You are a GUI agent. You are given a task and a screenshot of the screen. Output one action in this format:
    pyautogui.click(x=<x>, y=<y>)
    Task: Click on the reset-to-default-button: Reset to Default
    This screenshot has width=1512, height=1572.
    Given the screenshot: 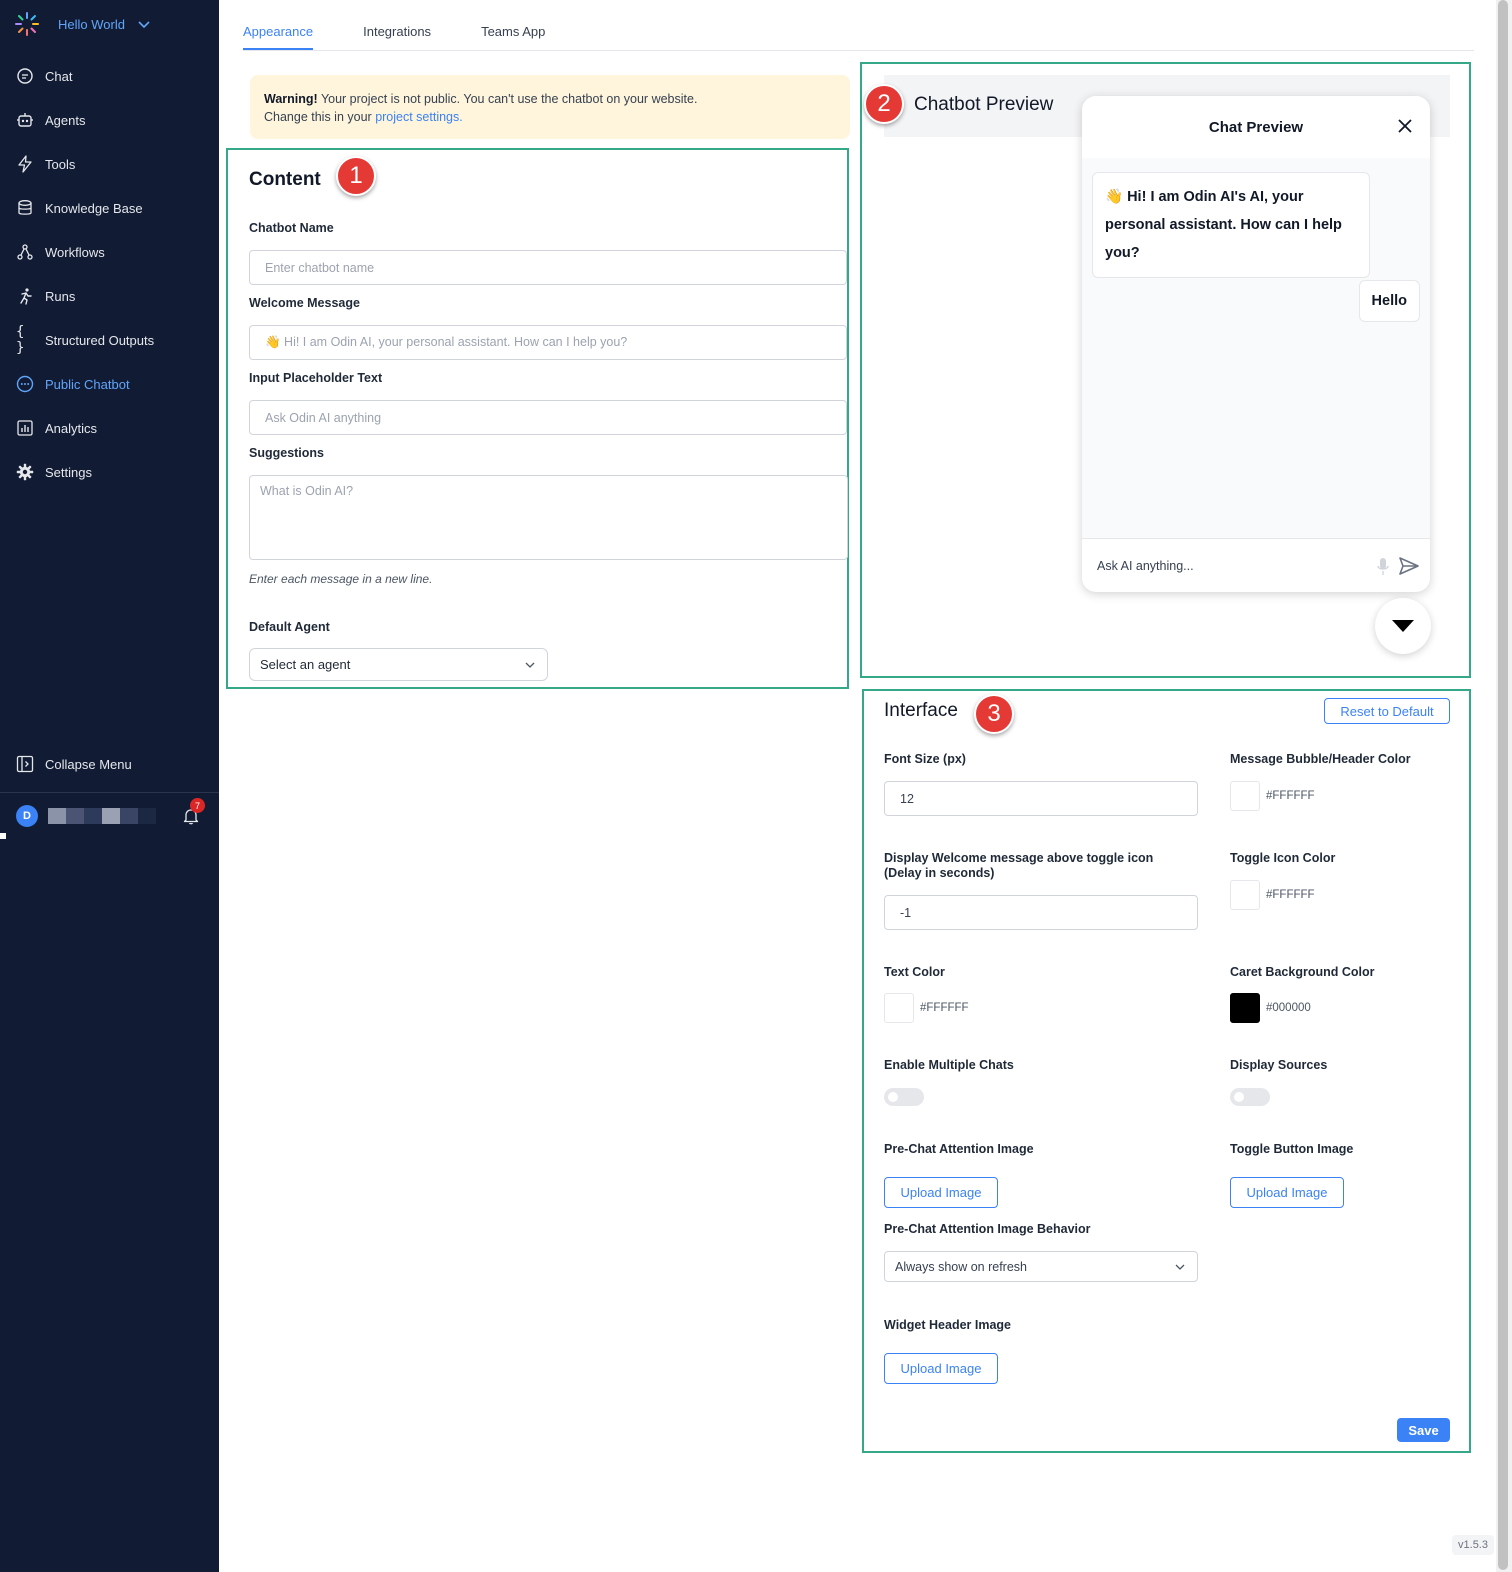 What is the action you would take?
    pyautogui.click(x=1387, y=711)
    